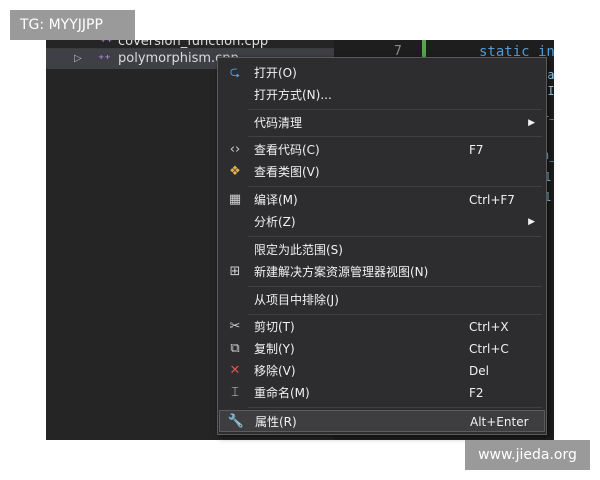 This screenshot has height=480, width=600. I want to click on menu-item-label: 剪切(T), so click(274, 327).